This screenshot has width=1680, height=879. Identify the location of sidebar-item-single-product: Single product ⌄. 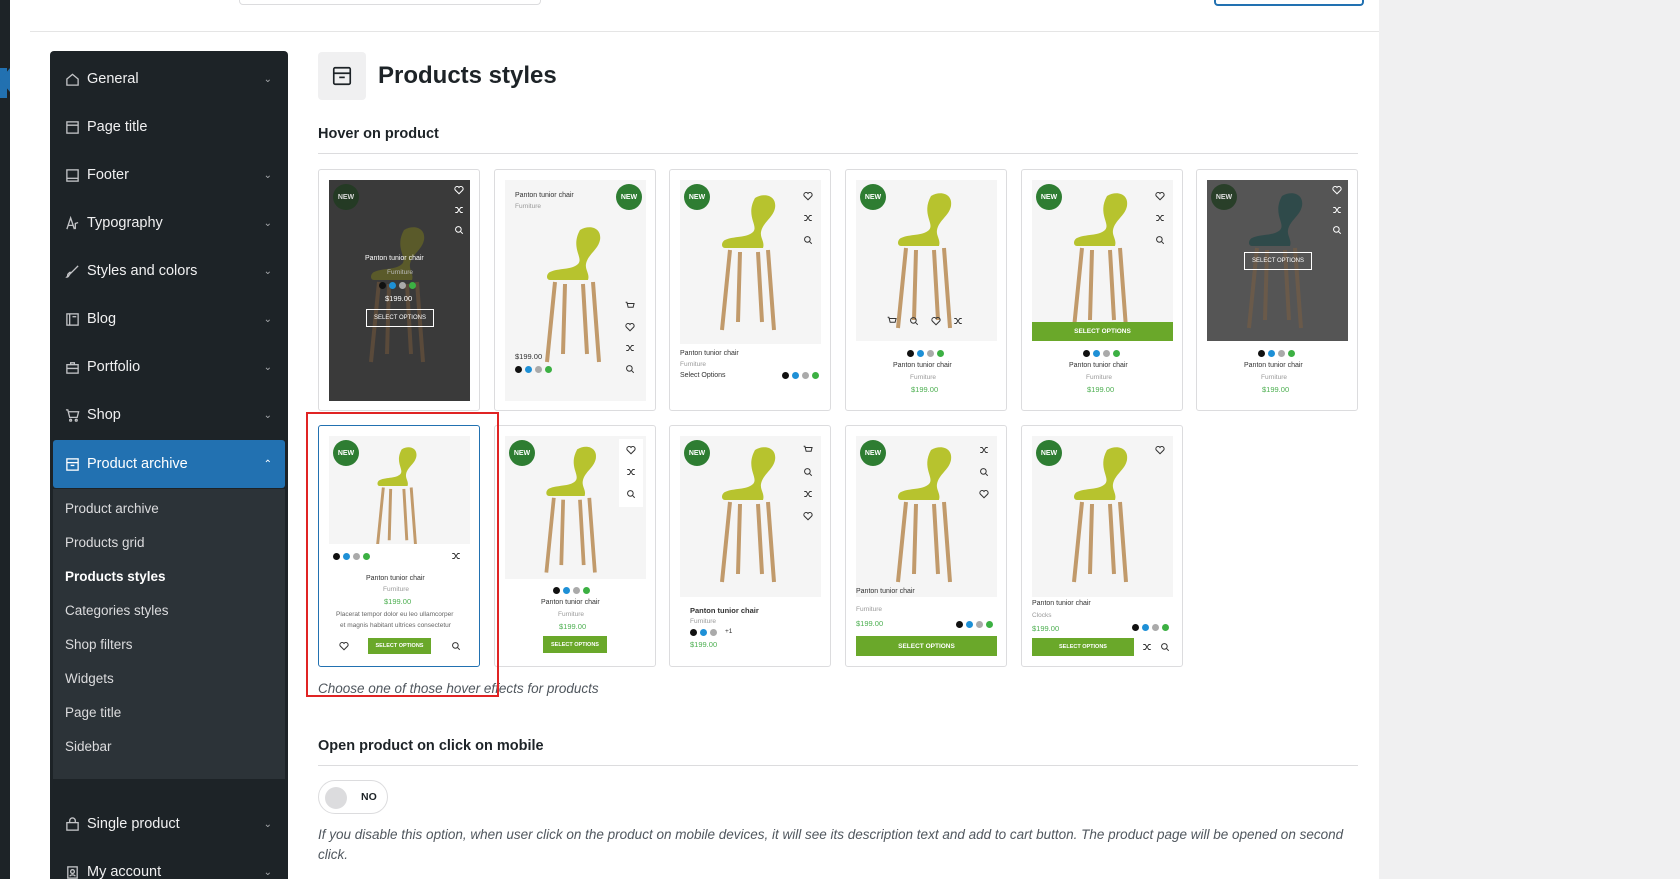
(169, 824).